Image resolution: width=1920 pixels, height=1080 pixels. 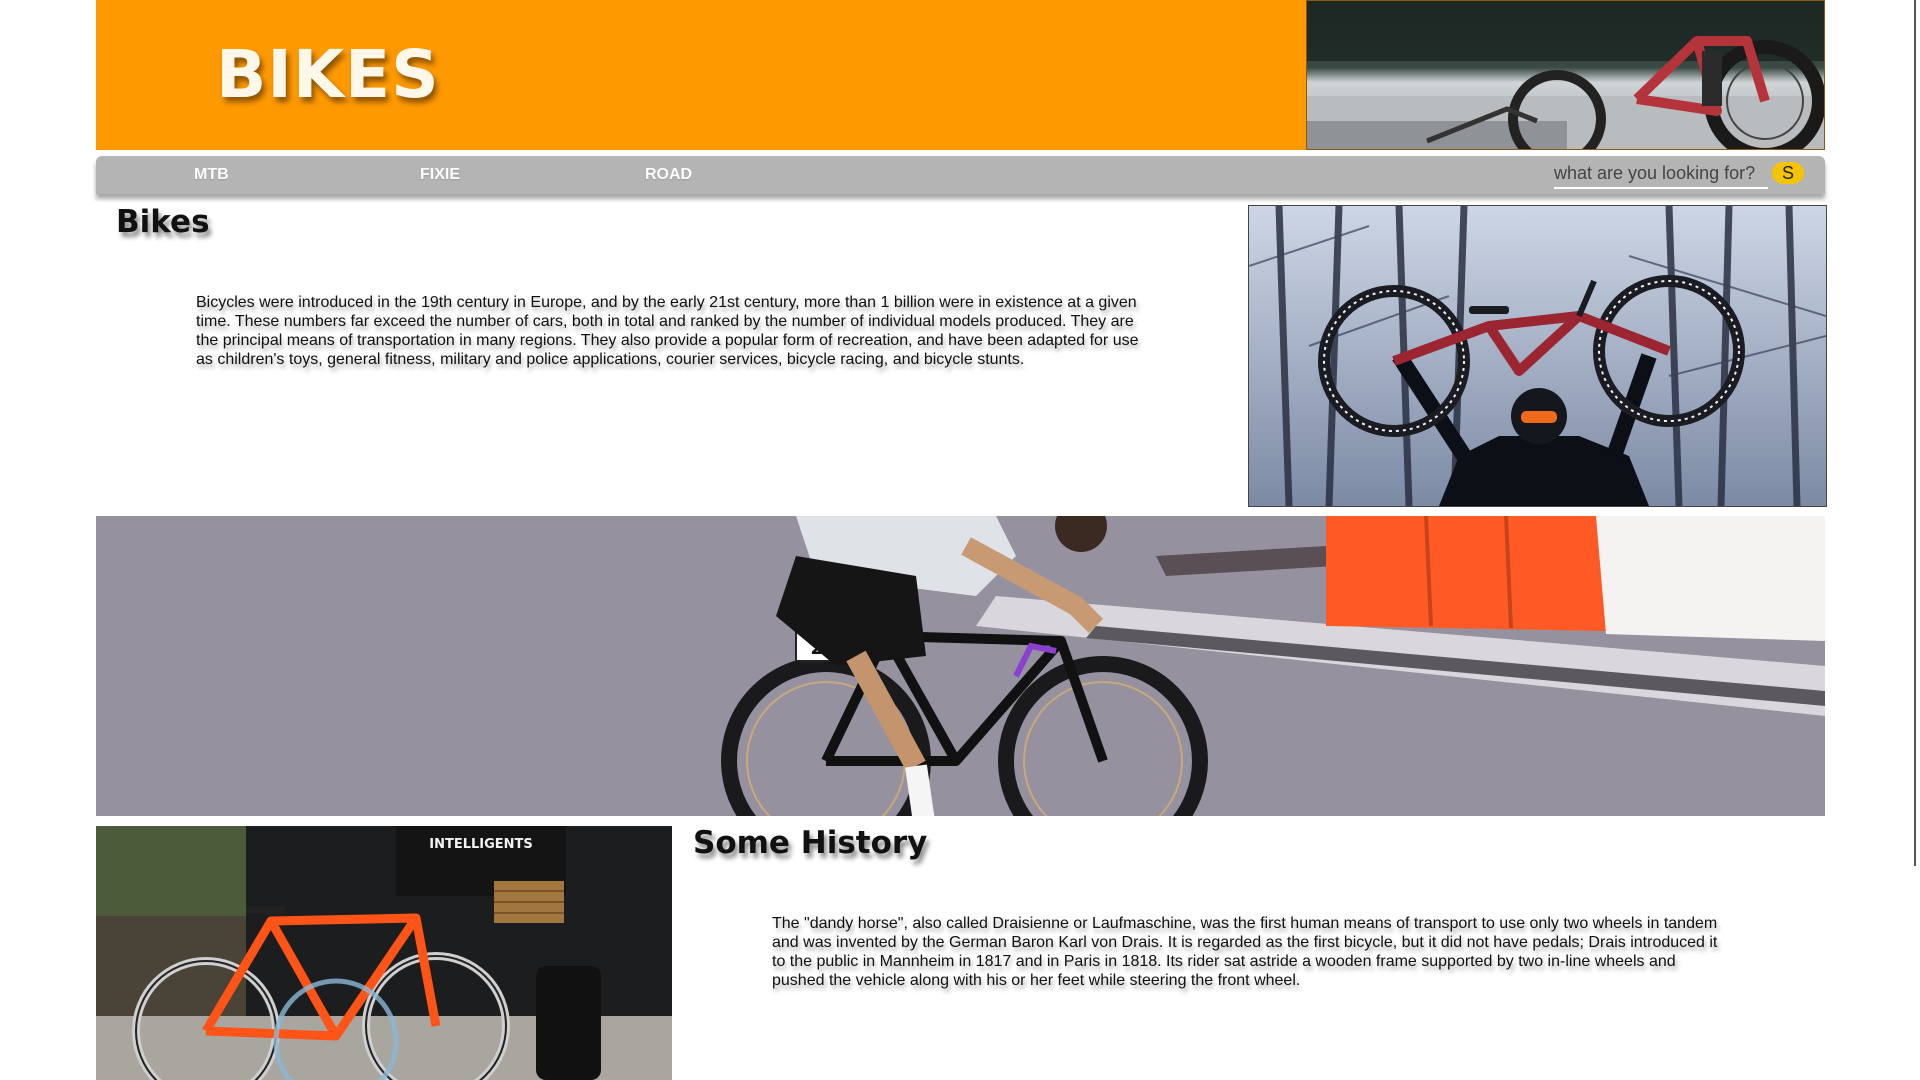 I want to click on search-input, so click(x=1661, y=175).